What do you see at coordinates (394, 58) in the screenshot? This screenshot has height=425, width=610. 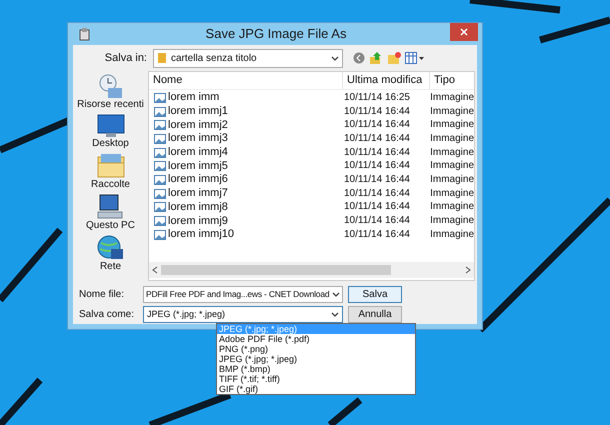 I see `new-folder-icon` at bounding box center [394, 58].